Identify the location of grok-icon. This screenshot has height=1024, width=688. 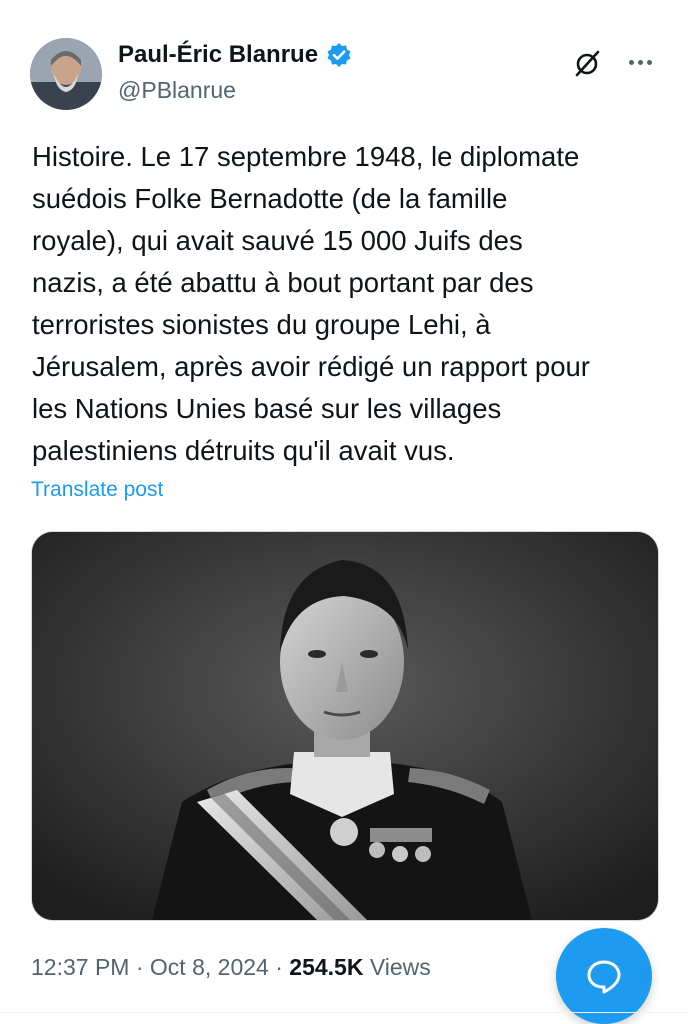
(587, 63).